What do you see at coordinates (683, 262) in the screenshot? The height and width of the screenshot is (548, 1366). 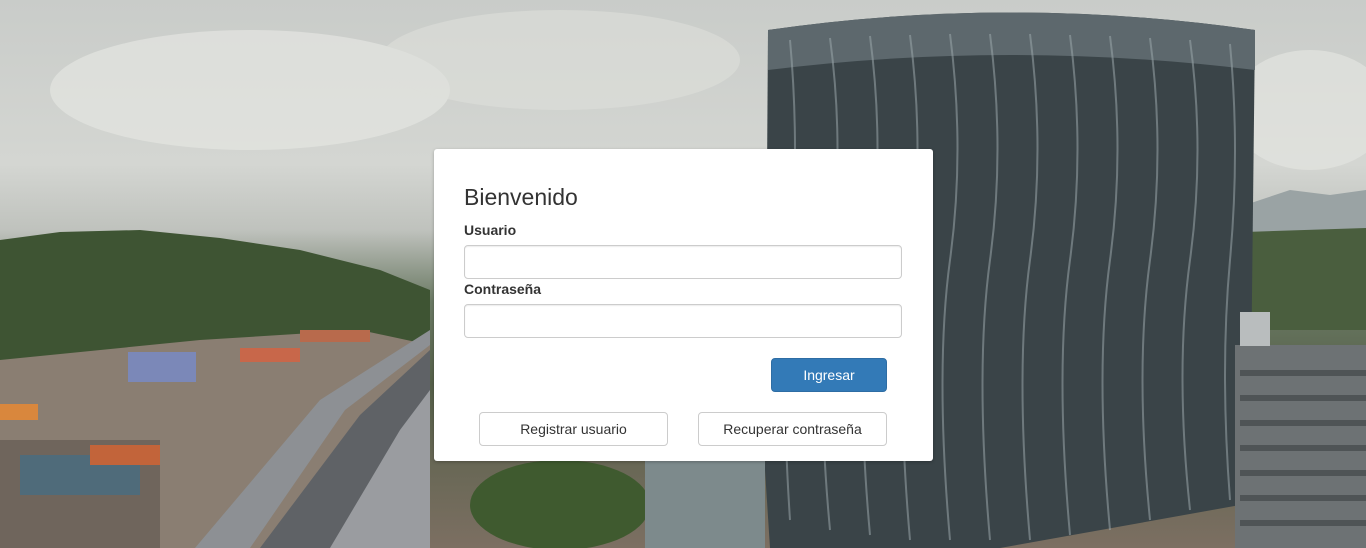 I see `username-input` at bounding box center [683, 262].